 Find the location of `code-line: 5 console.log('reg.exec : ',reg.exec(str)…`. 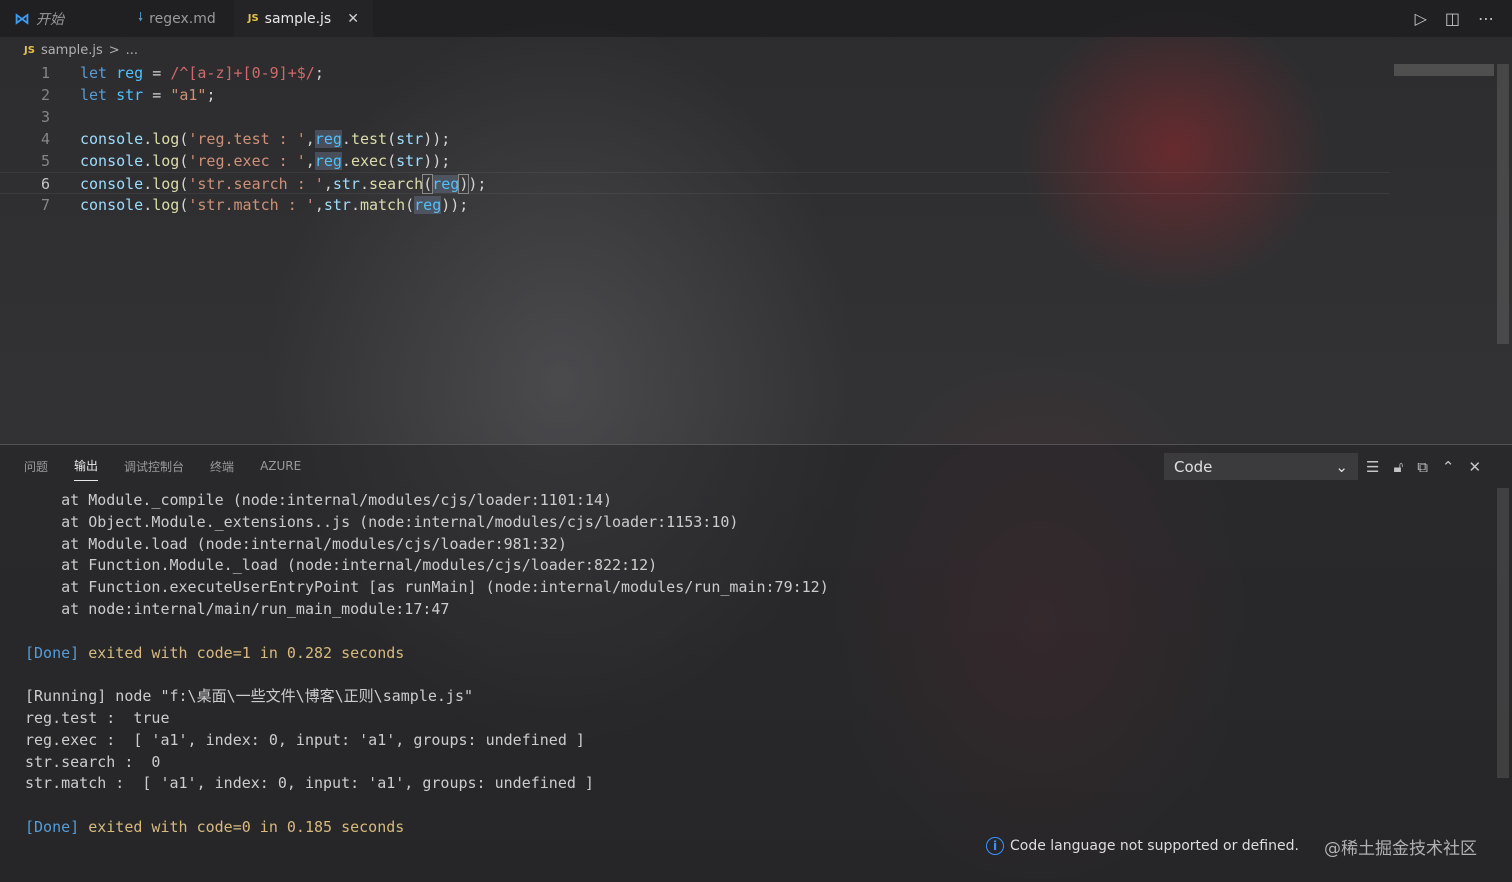

code-line: 5 console.log('reg.exec : ',reg.exec(str)… is located at coordinates (695, 161).